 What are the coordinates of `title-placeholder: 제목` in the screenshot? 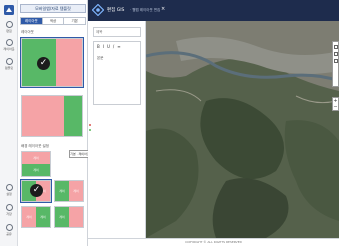 It's located at (99, 32).